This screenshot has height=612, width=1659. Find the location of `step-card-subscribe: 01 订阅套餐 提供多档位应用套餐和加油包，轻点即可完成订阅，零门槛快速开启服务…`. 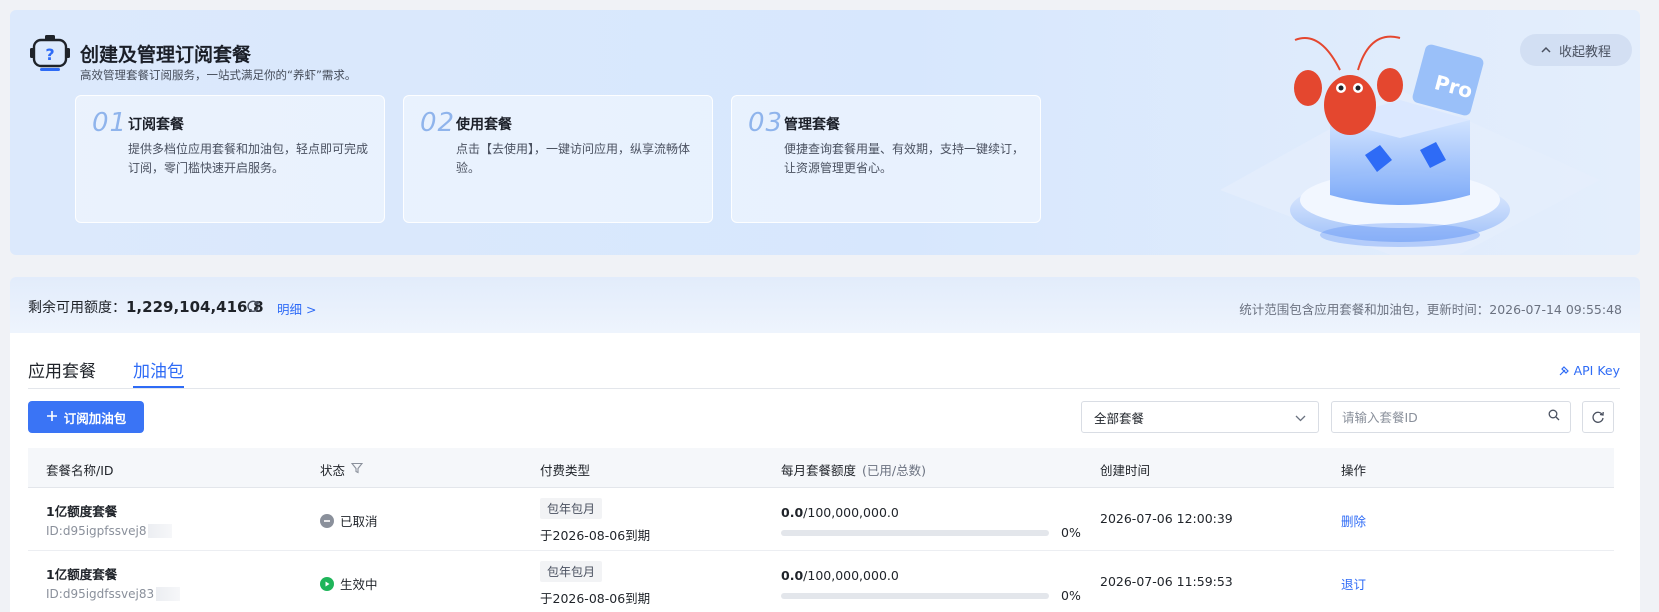

step-card-subscribe: 01 订阅套餐 提供多档位应用套餐和加油包，轻点即可完成订阅，零门槛快速开启服务… is located at coordinates (230, 159).